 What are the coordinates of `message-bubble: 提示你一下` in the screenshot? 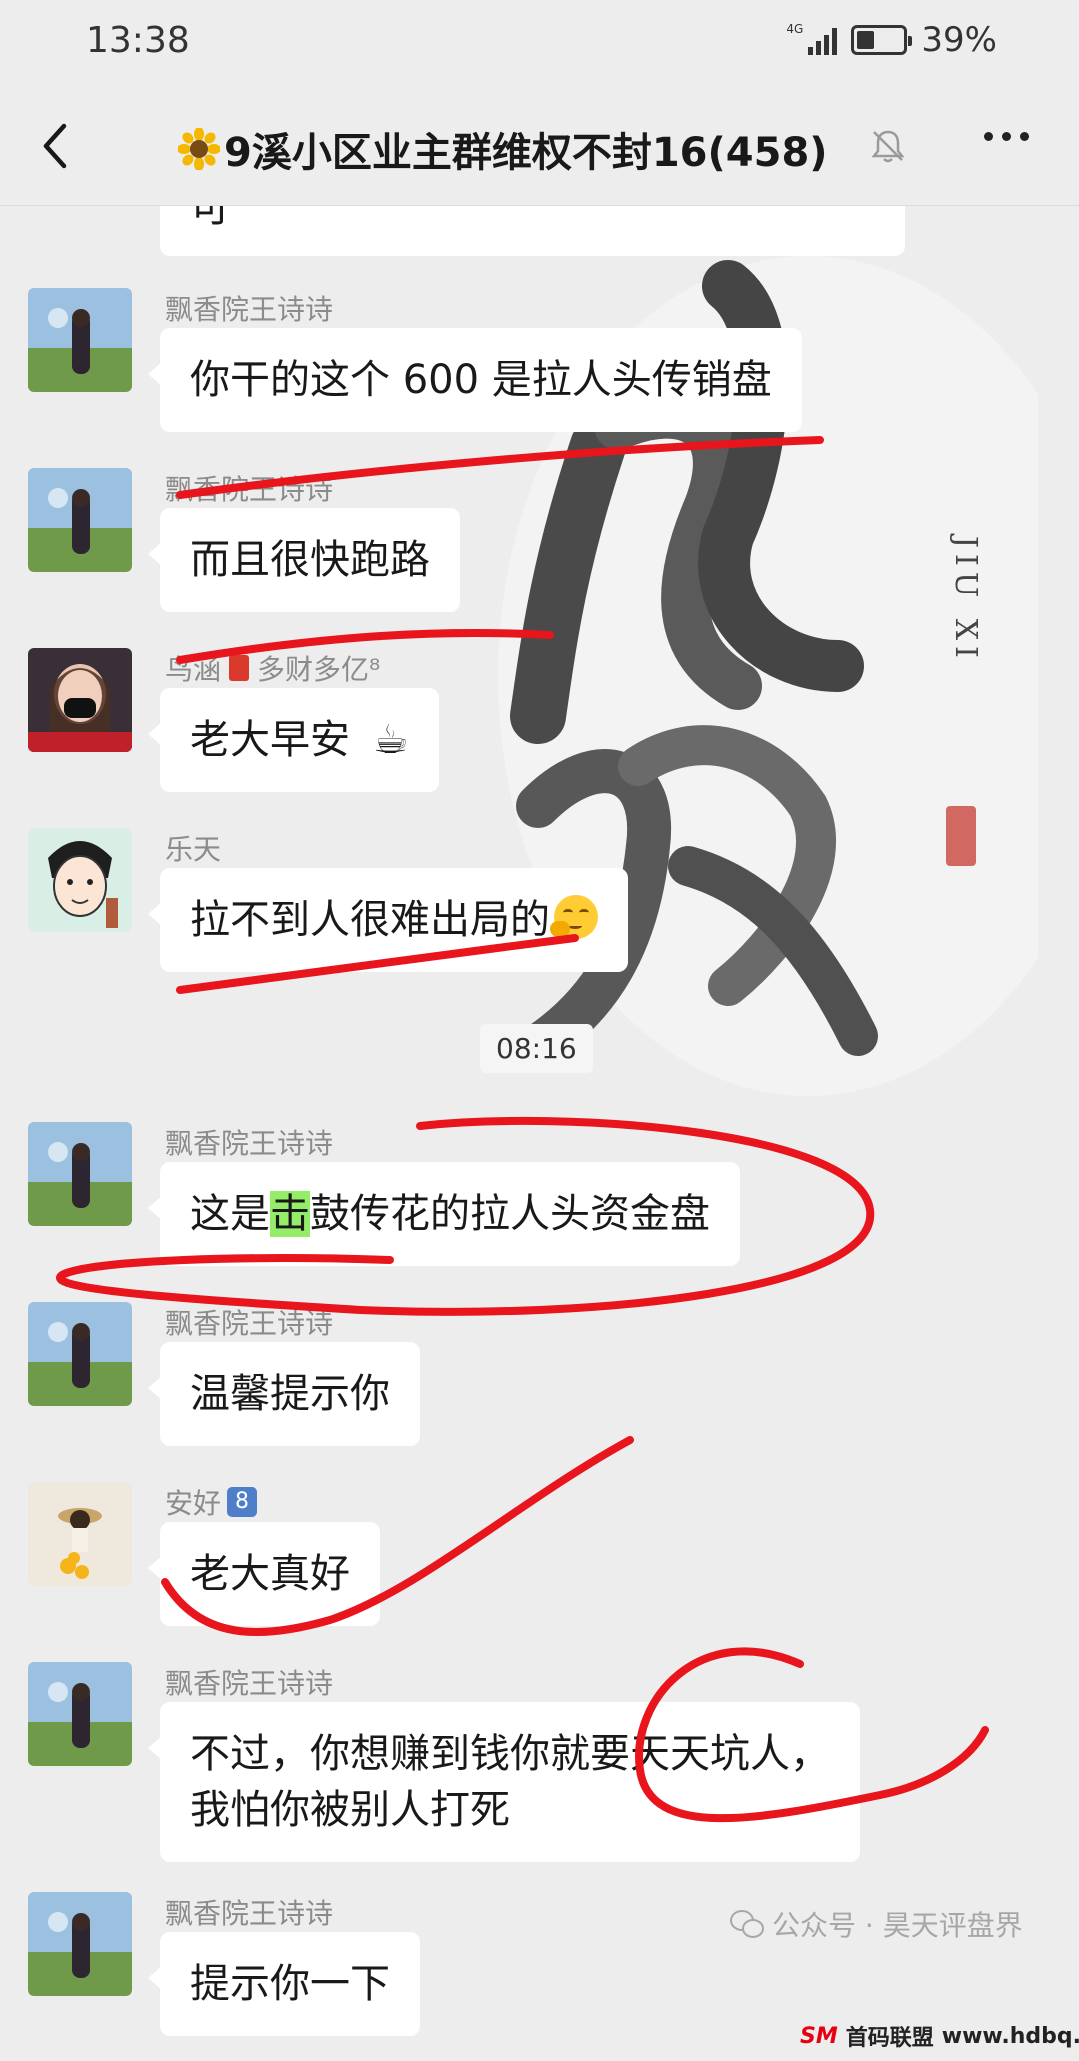 It's located at (284, 1984).